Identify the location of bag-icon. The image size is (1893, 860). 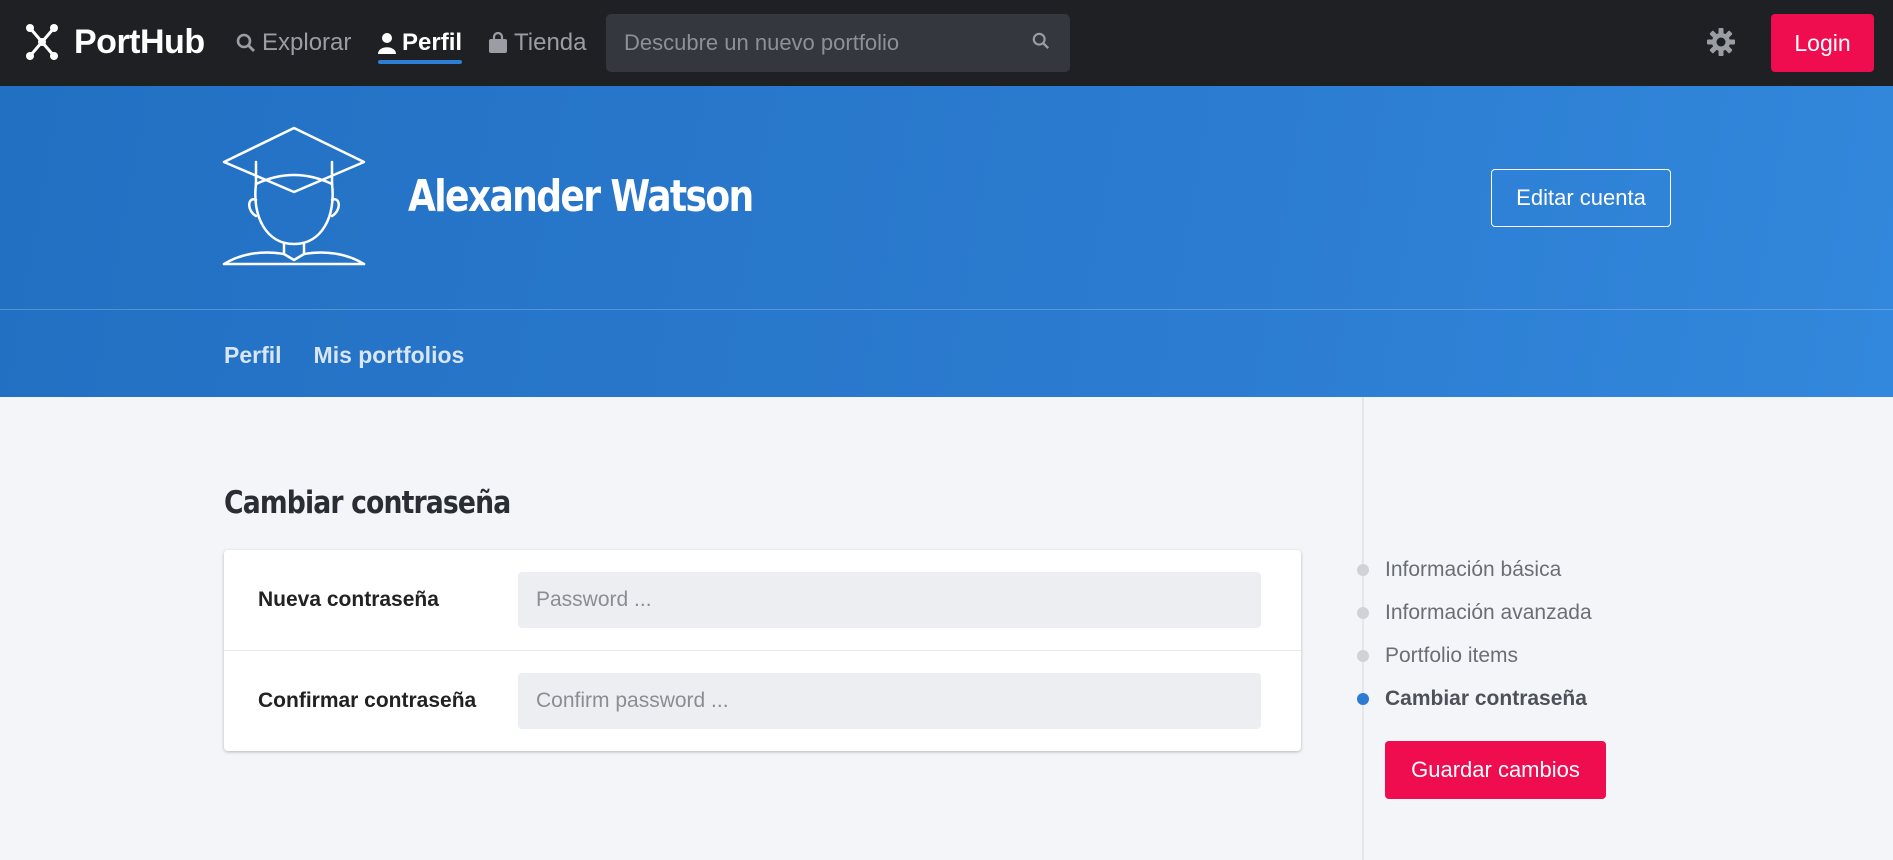
(498, 42).